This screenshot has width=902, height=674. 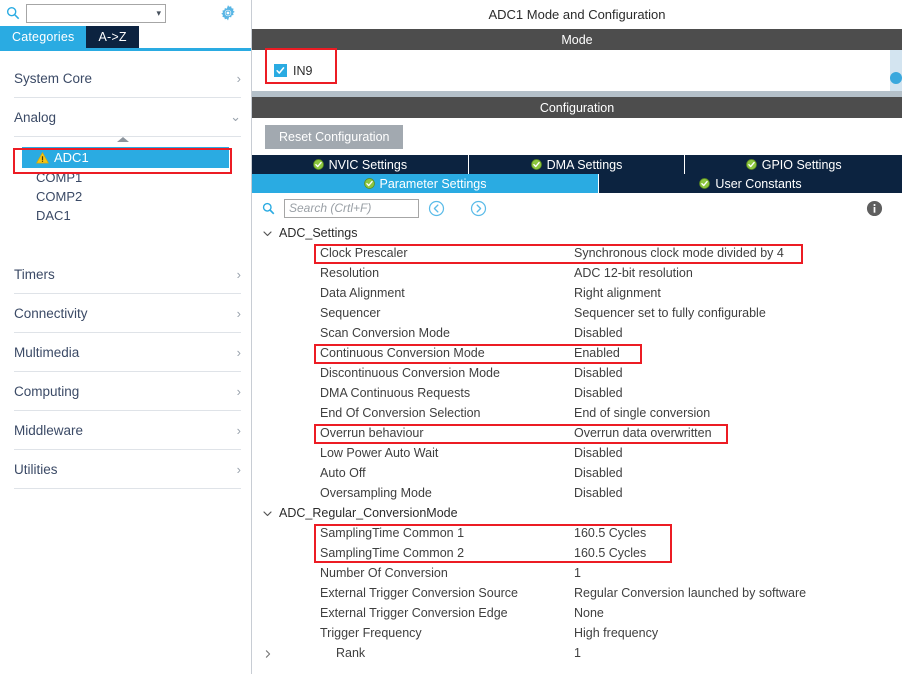 What do you see at coordinates (127, 469) in the screenshot?
I see `sidebar-item-utilities: Utilities ›` at bounding box center [127, 469].